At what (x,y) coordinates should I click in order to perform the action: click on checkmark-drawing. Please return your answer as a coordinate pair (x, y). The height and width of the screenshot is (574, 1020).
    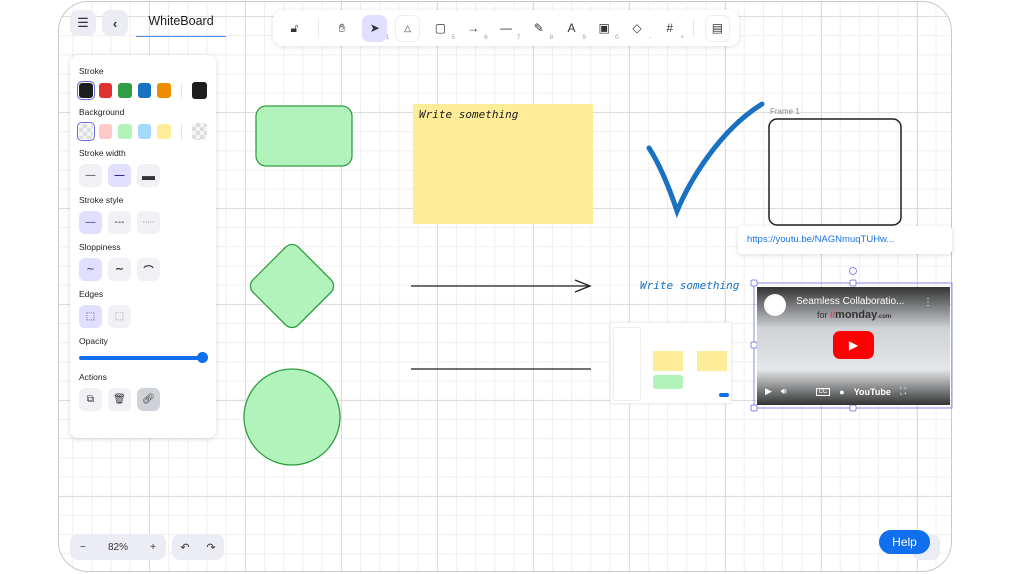
    Looking at the image, I should click on (705, 160).